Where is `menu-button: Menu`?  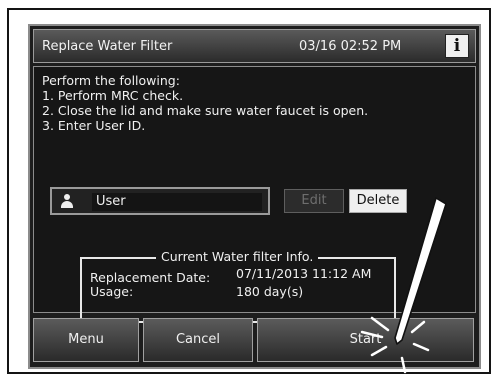 menu-button: Menu is located at coordinates (86, 340).